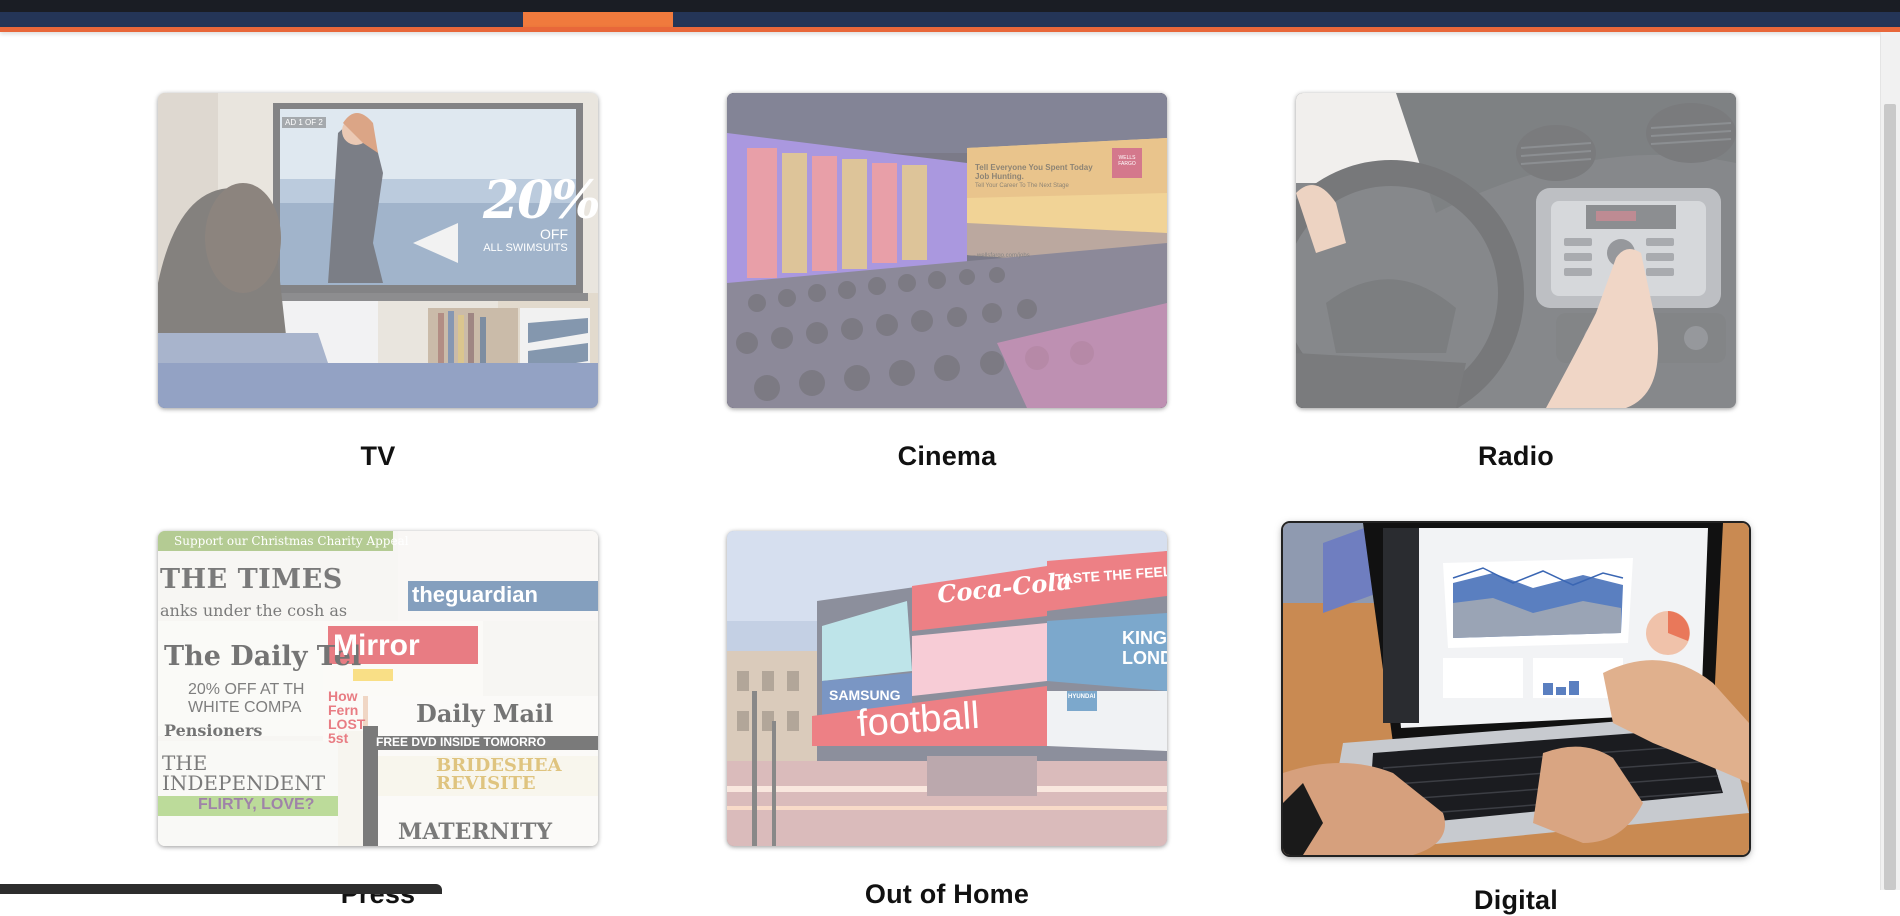 The image size is (1900, 916). I want to click on tv-image: AD 1 OF 2 20% OFF ALL SWIMSUITS, so click(378, 250).